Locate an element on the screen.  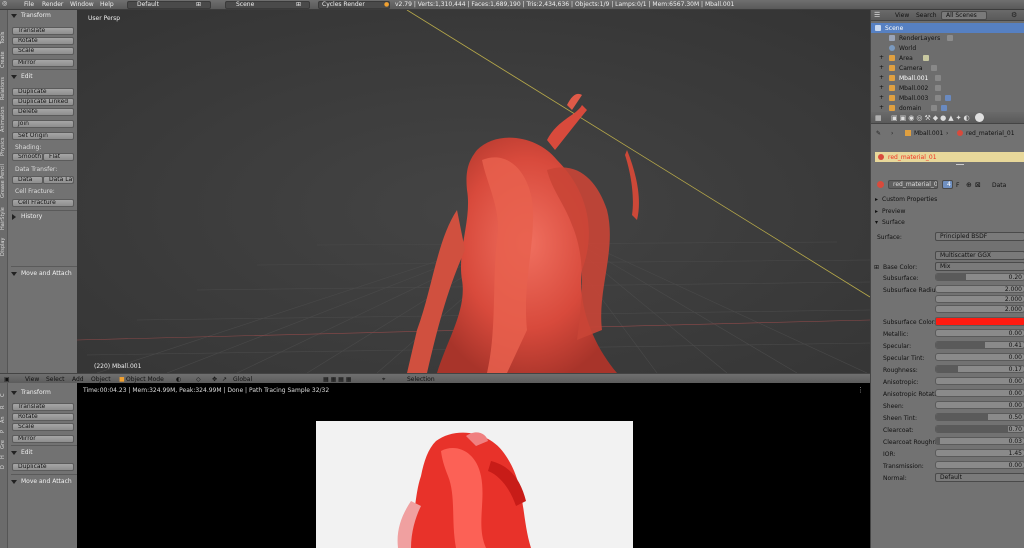
translate-manipulator-icon: ↗ is located at coordinates (224, 379).